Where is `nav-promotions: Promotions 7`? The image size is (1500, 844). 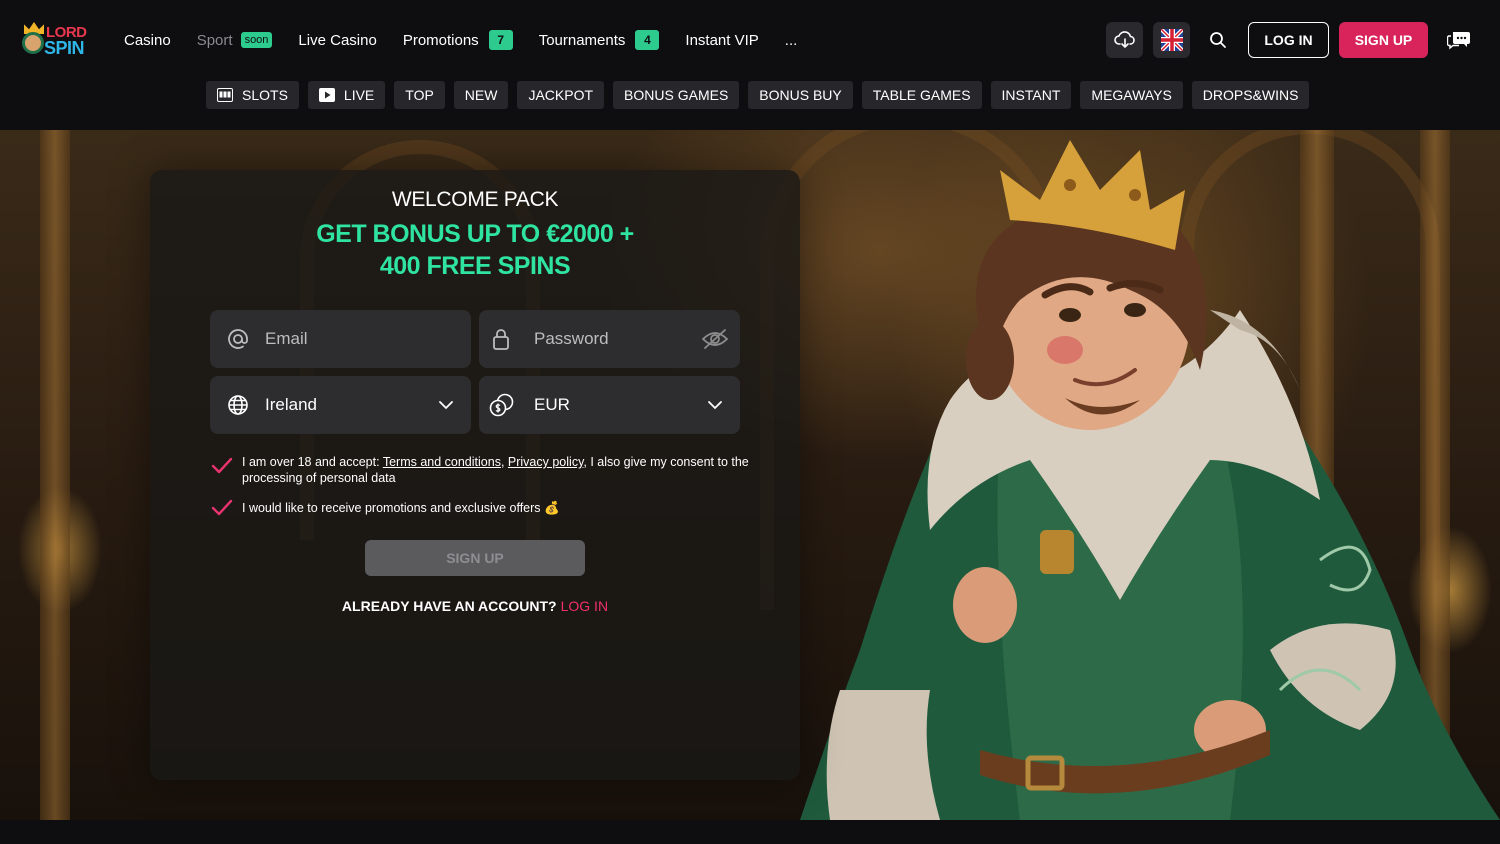
nav-promotions: Promotions 7 is located at coordinates (458, 40).